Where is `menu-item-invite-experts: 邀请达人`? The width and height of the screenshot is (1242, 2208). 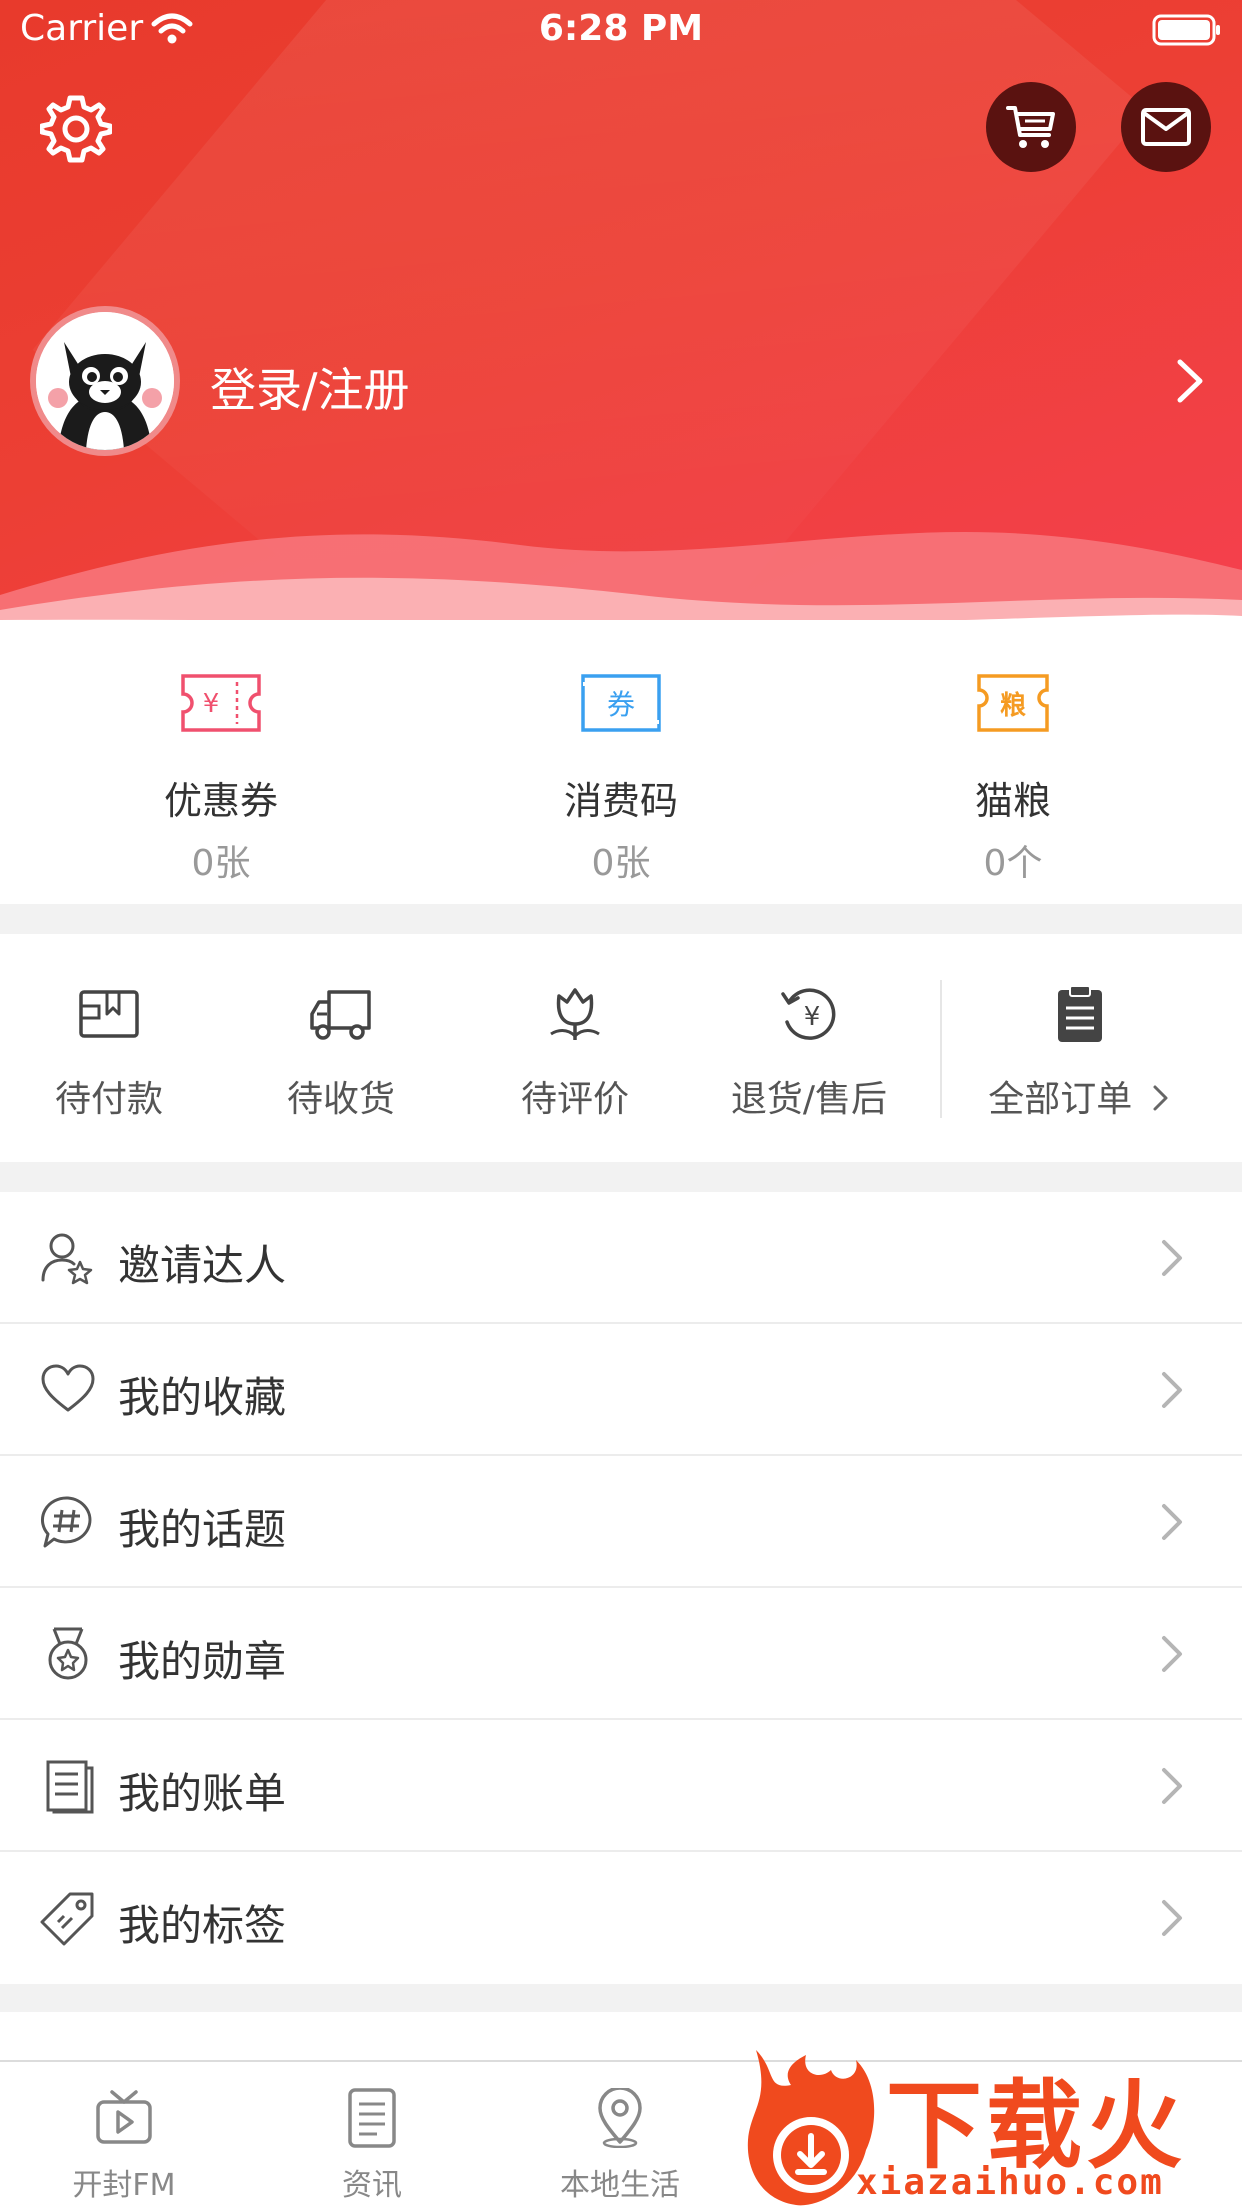 menu-item-invite-experts: 邀请达人 is located at coordinates (621, 1258).